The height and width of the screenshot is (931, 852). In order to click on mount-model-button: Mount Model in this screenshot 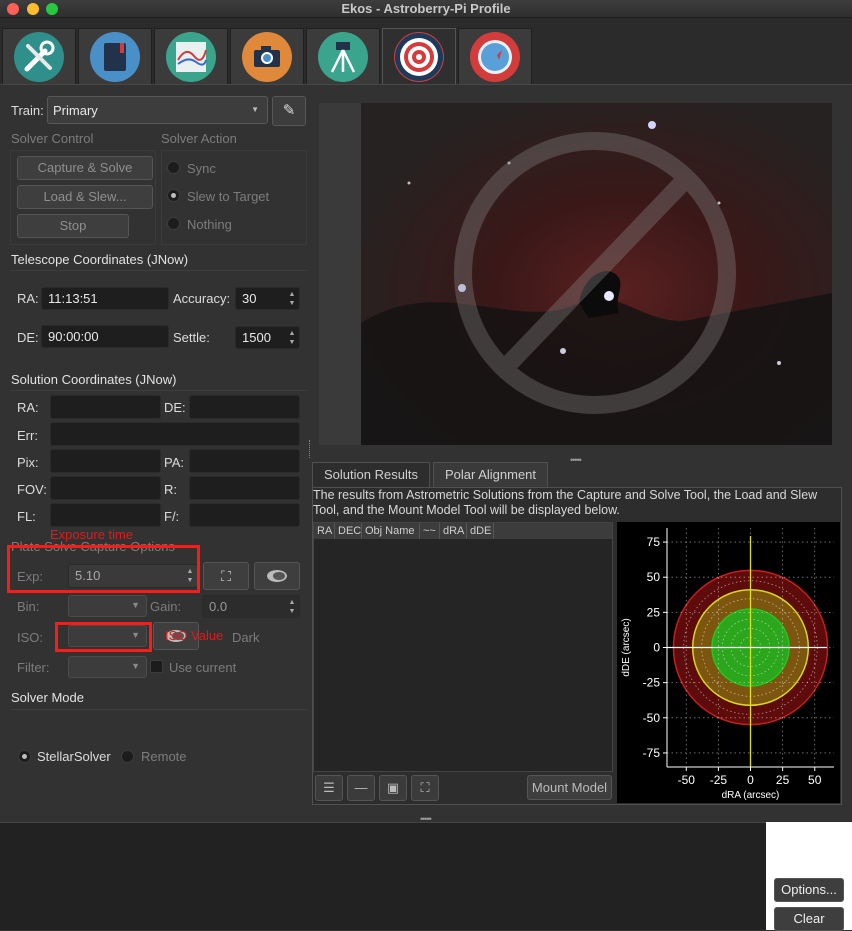, I will do `click(569, 787)`.